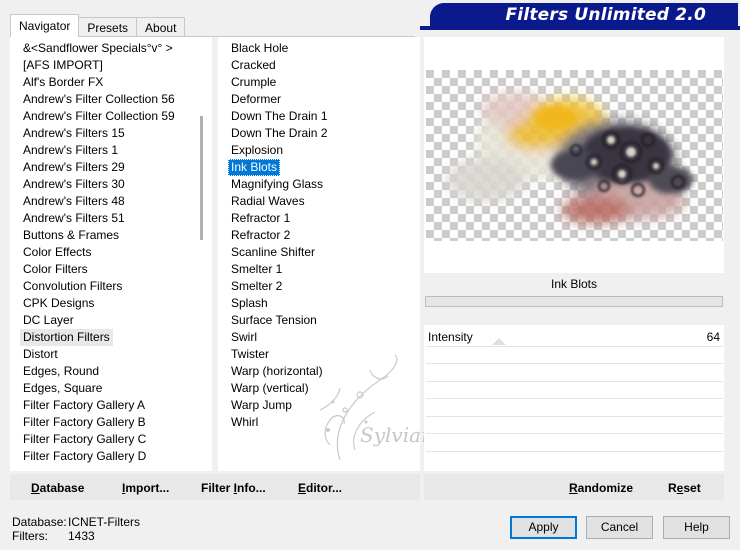  Describe the element at coordinates (110, 303) in the screenshot. I see `list-item: CPK Designs` at that location.